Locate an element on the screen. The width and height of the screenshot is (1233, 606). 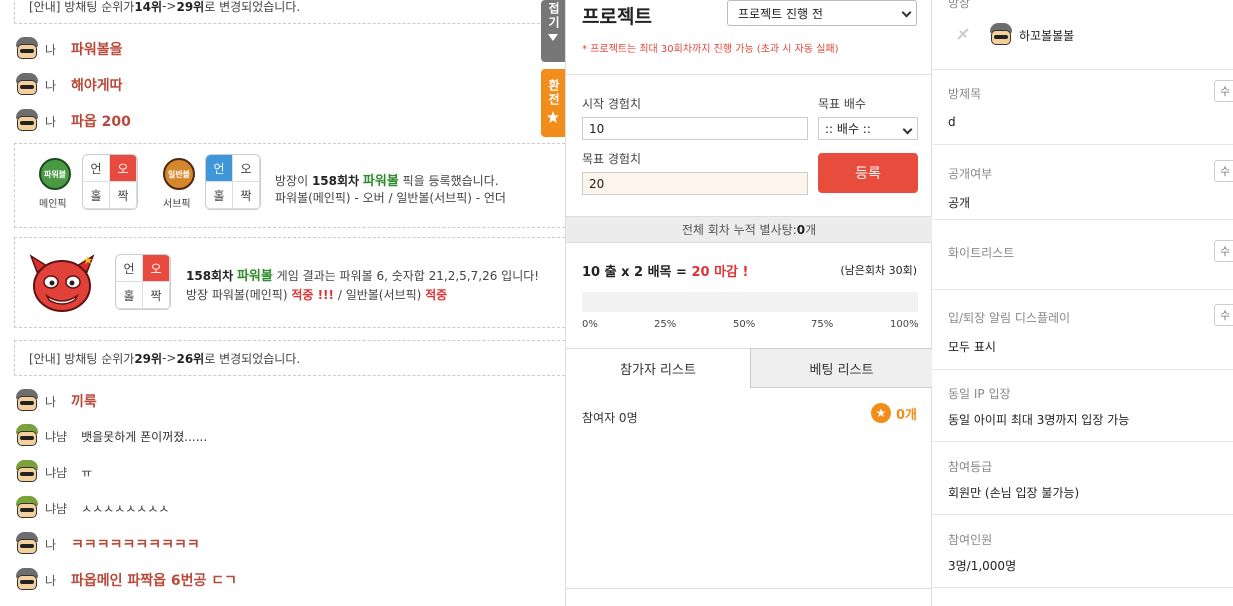
pick-prefix: 방장이 is located at coordinates (293, 181).